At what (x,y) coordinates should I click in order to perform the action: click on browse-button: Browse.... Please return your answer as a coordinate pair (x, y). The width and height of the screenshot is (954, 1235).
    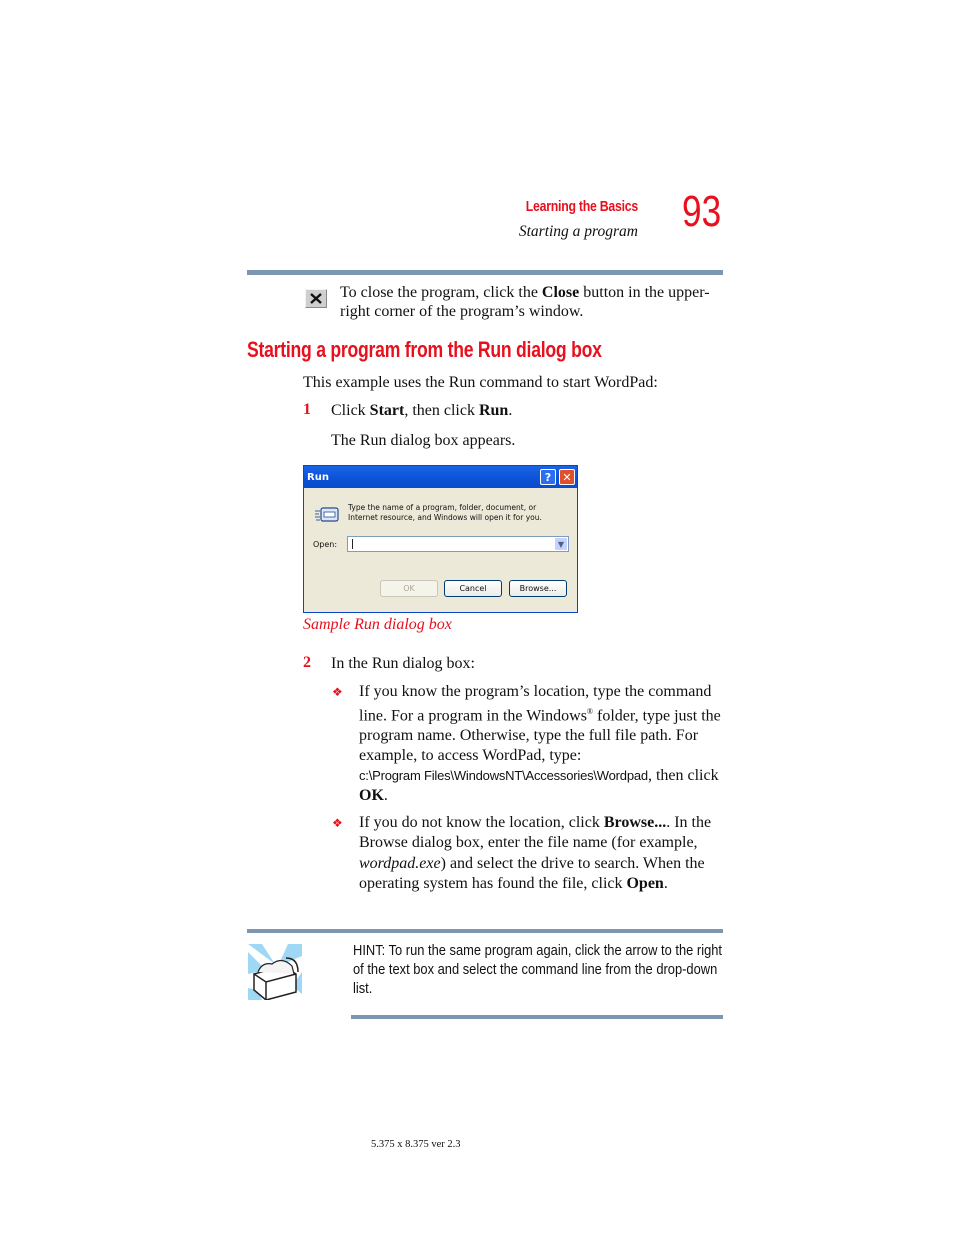
    Looking at the image, I should click on (538, 588).